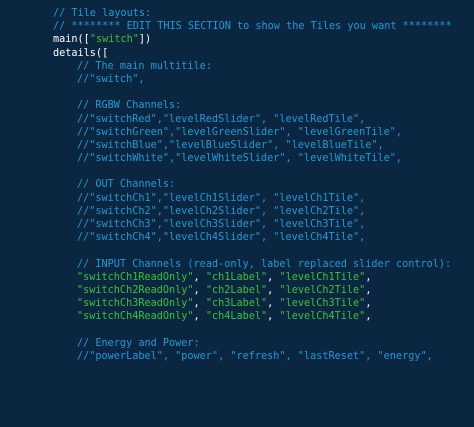  Describe the element at coordinates (114, 40) in the screenshot. I see `code-string: "switch"` at that location.